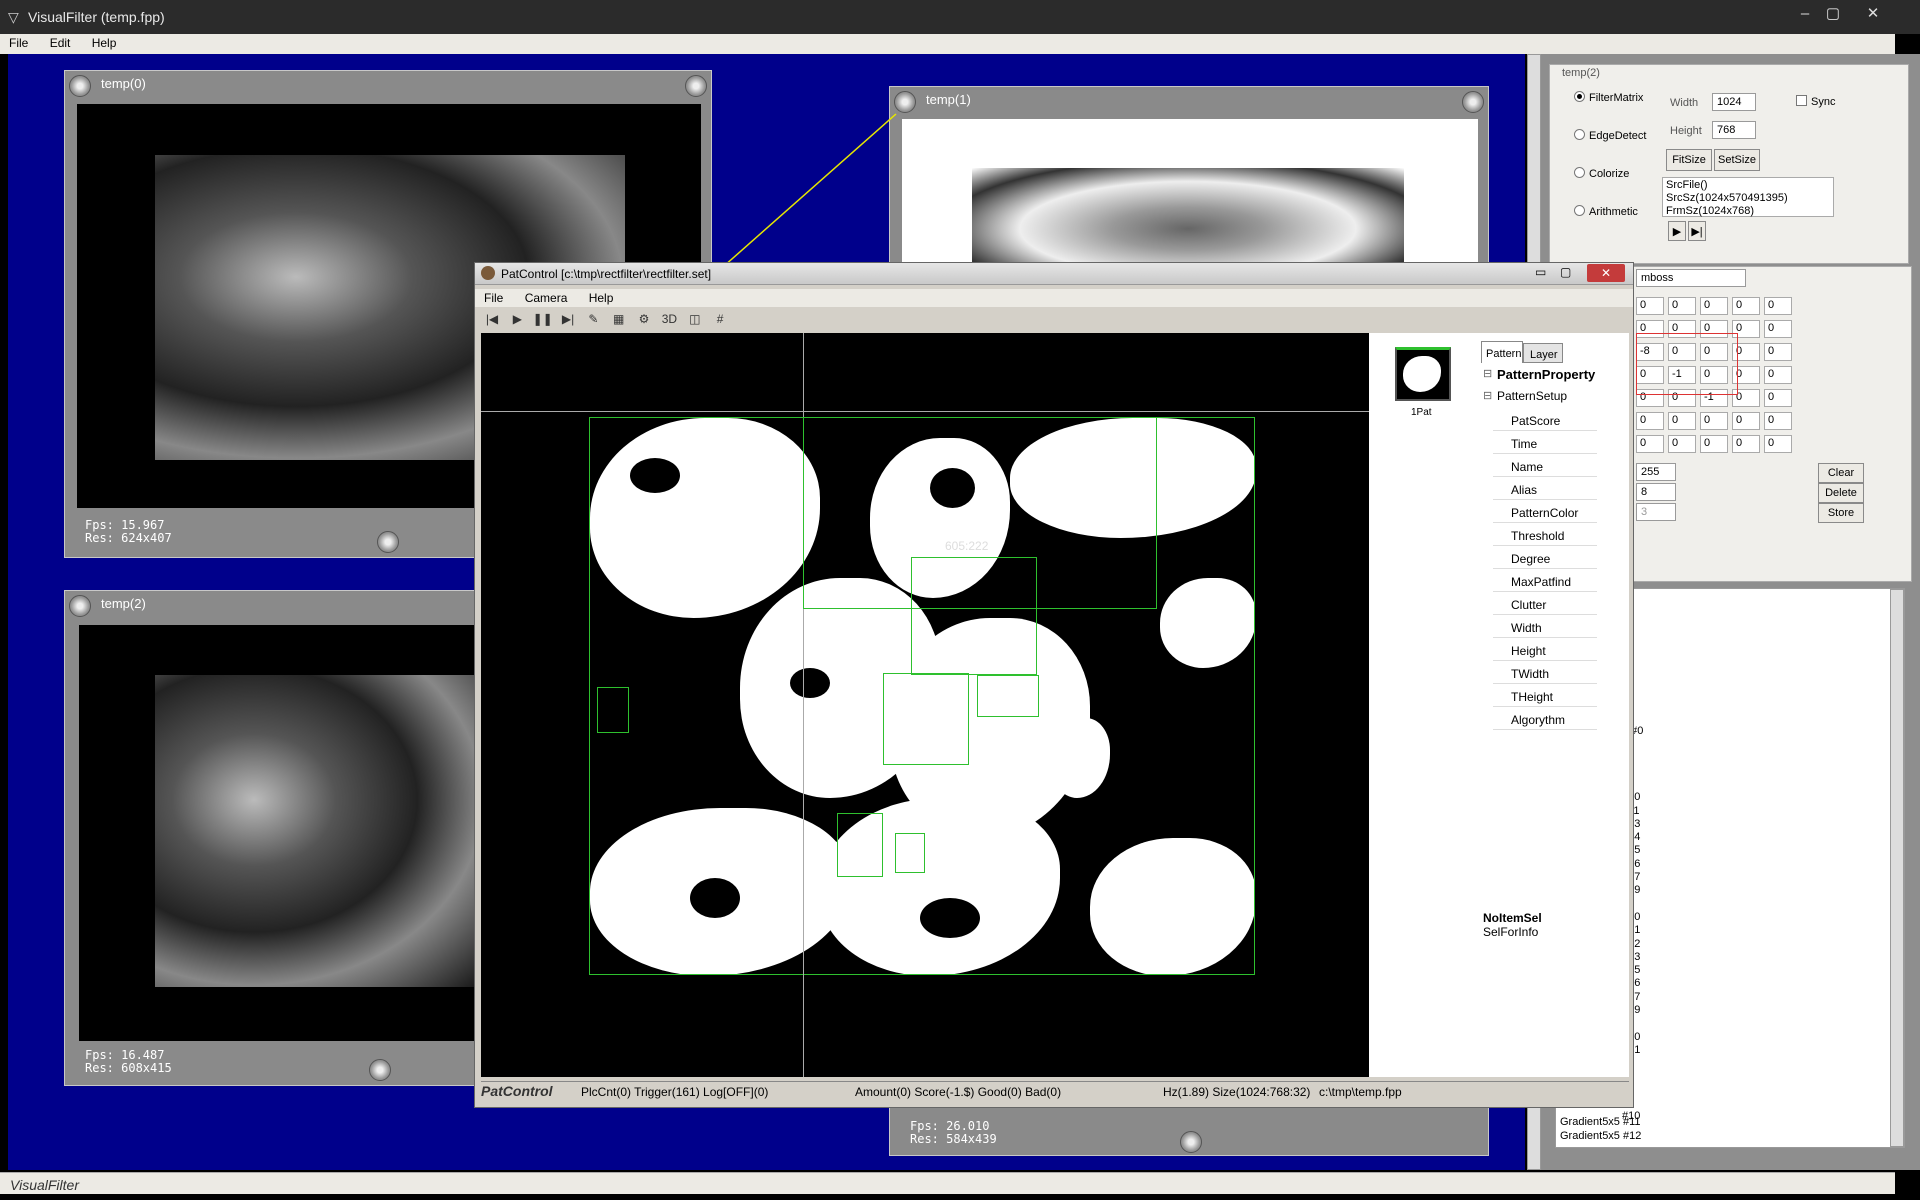 The image size is (1920, 1200). I want to click on pat-menu-help: Help, so click(601, 298).